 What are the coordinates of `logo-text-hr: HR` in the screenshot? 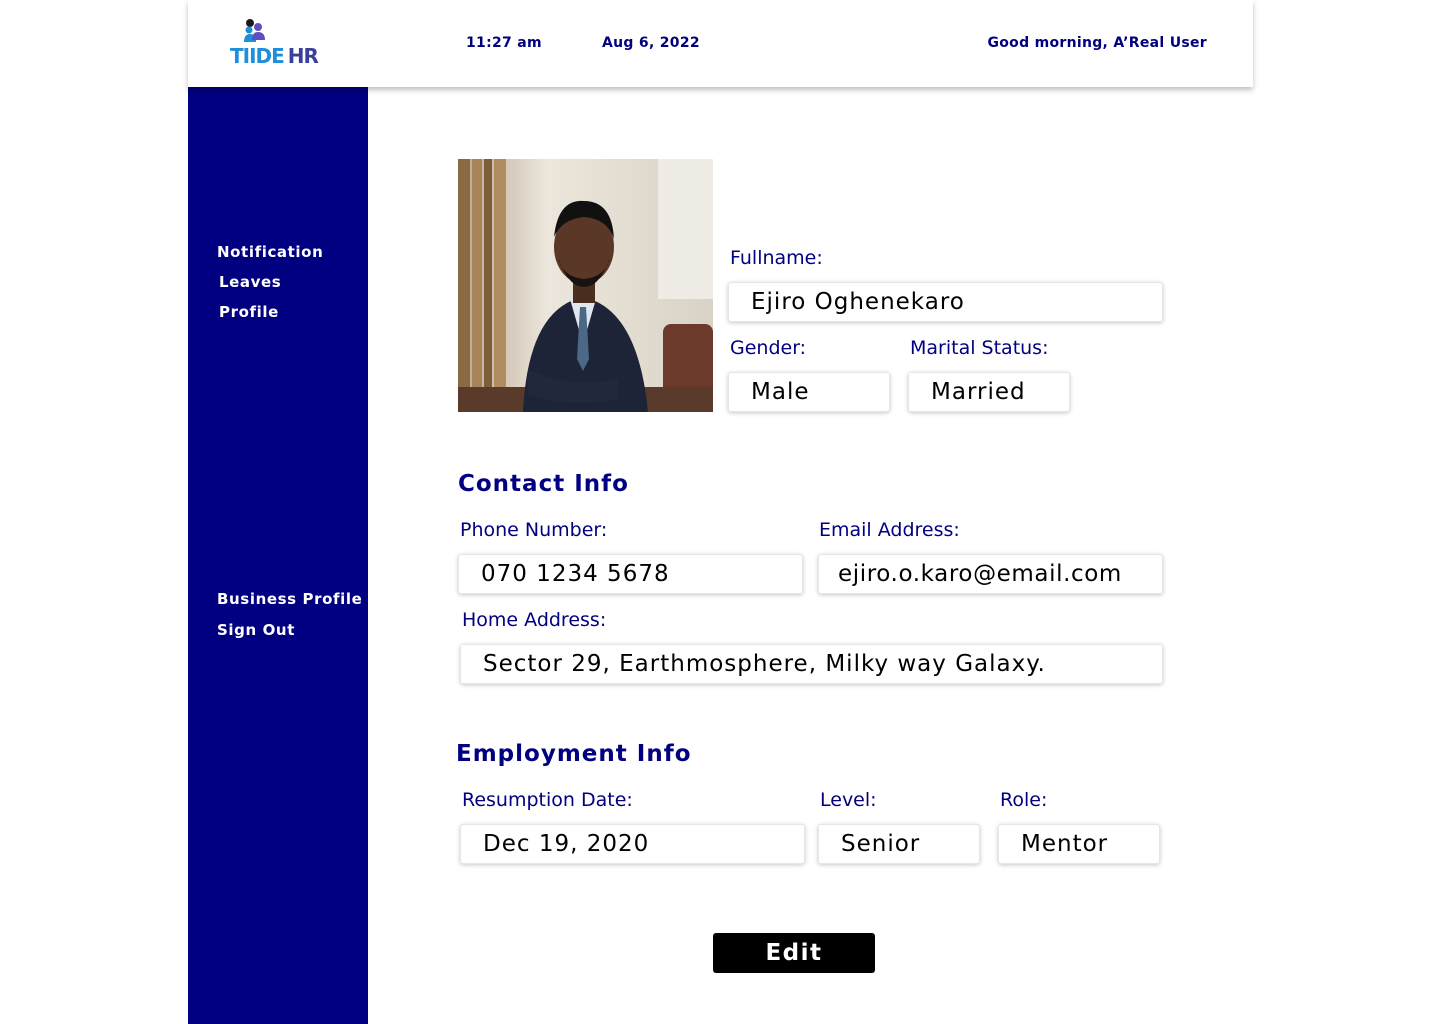 It's located at (303, 56).